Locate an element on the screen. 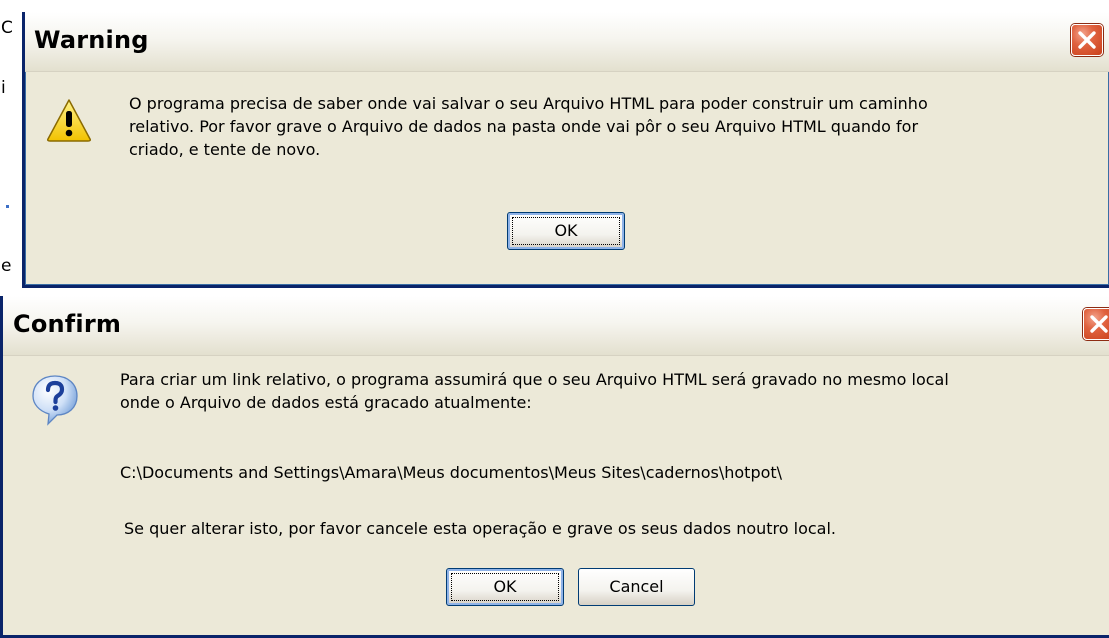 The width and height of the screenshot is (1109, 638). cancel-button-label: Cancel is located at coordinates (636, 586).